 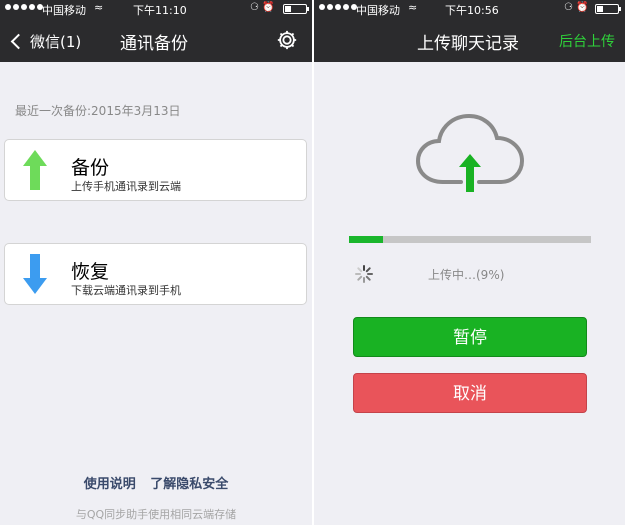 I want to click on backup-button: 备份 上传手机通讯录到云端, so click(x=155, y=170).